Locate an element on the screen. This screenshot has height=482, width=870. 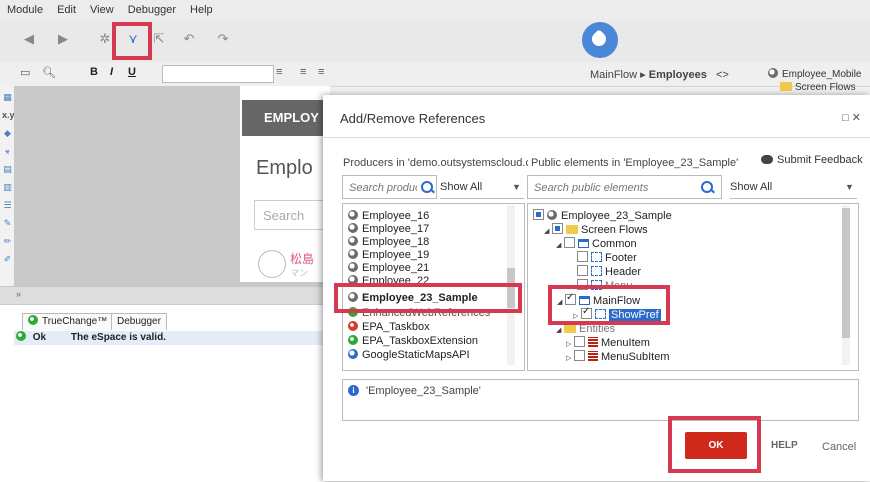
producers-filter-value: Show All is located at coordinates (461, 187).